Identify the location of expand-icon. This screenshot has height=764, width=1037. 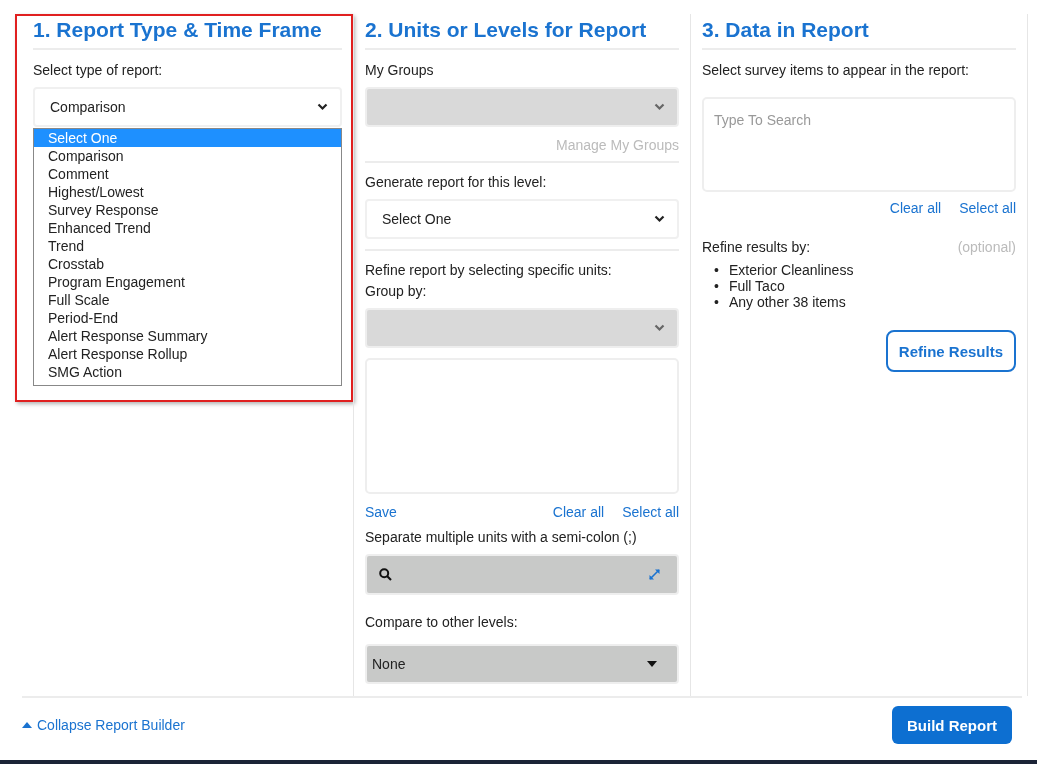
(654, 574).